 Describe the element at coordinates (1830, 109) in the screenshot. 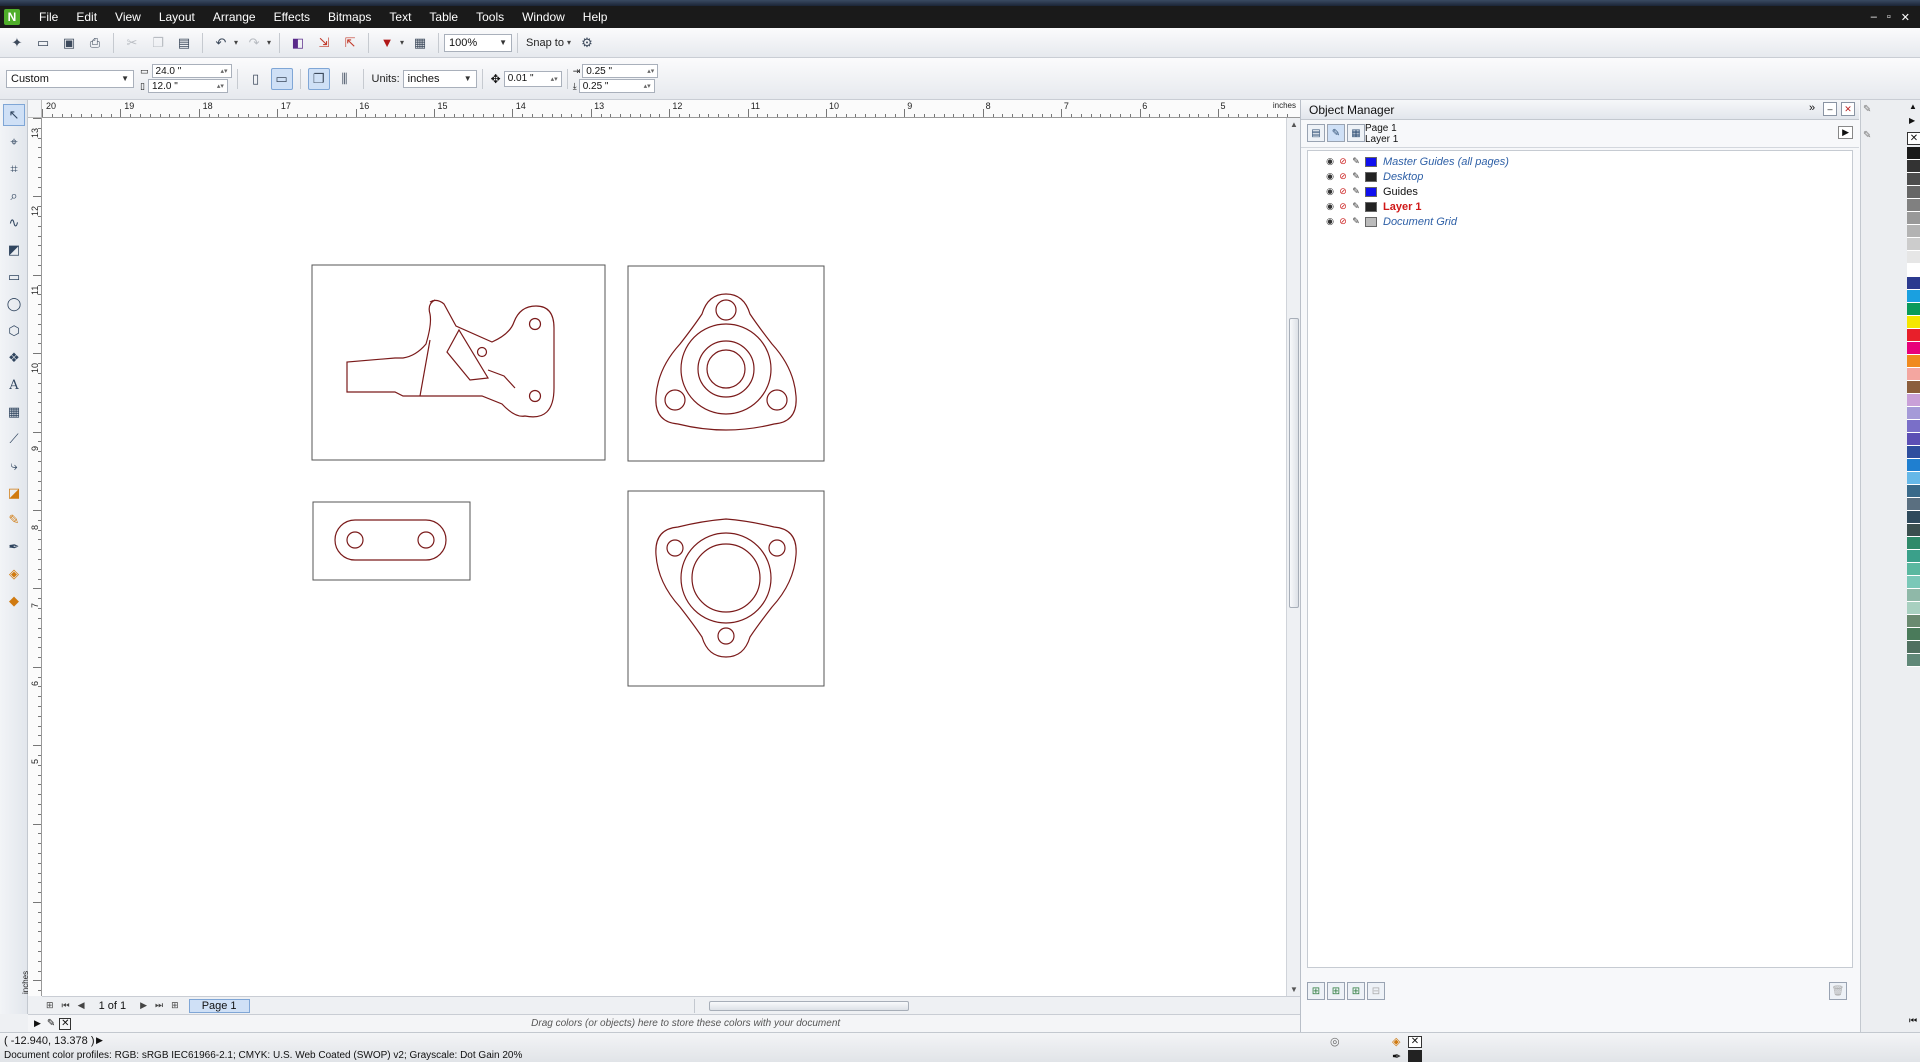

I see `docker-minimize-icon: –` at that location.